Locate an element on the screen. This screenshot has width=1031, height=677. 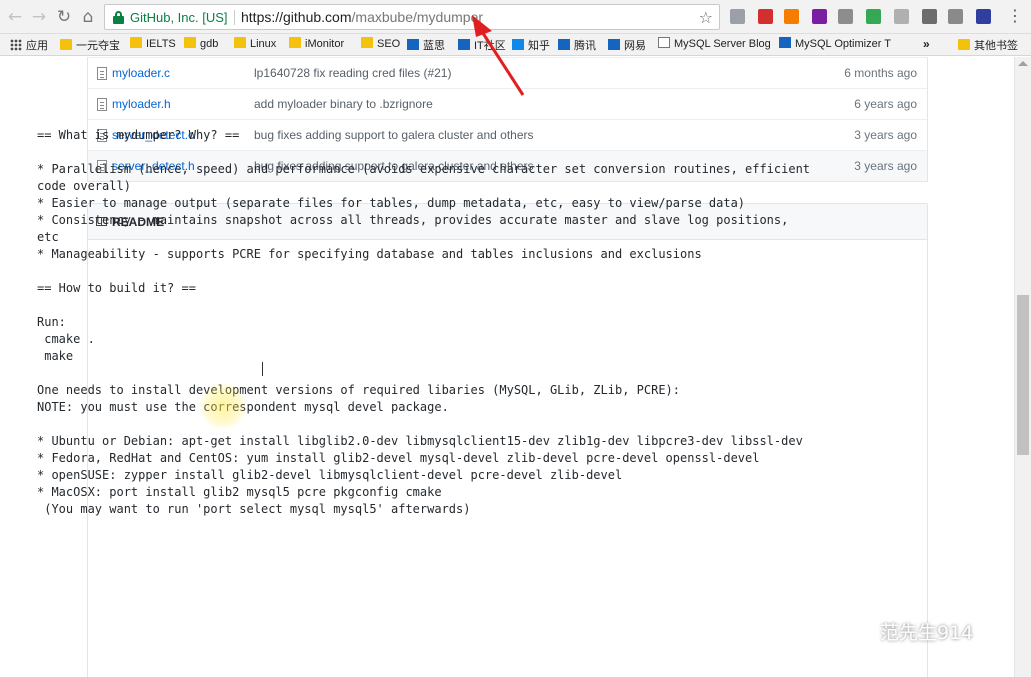
watermark-text: 范先生914 is located at coordinates (927, 633).